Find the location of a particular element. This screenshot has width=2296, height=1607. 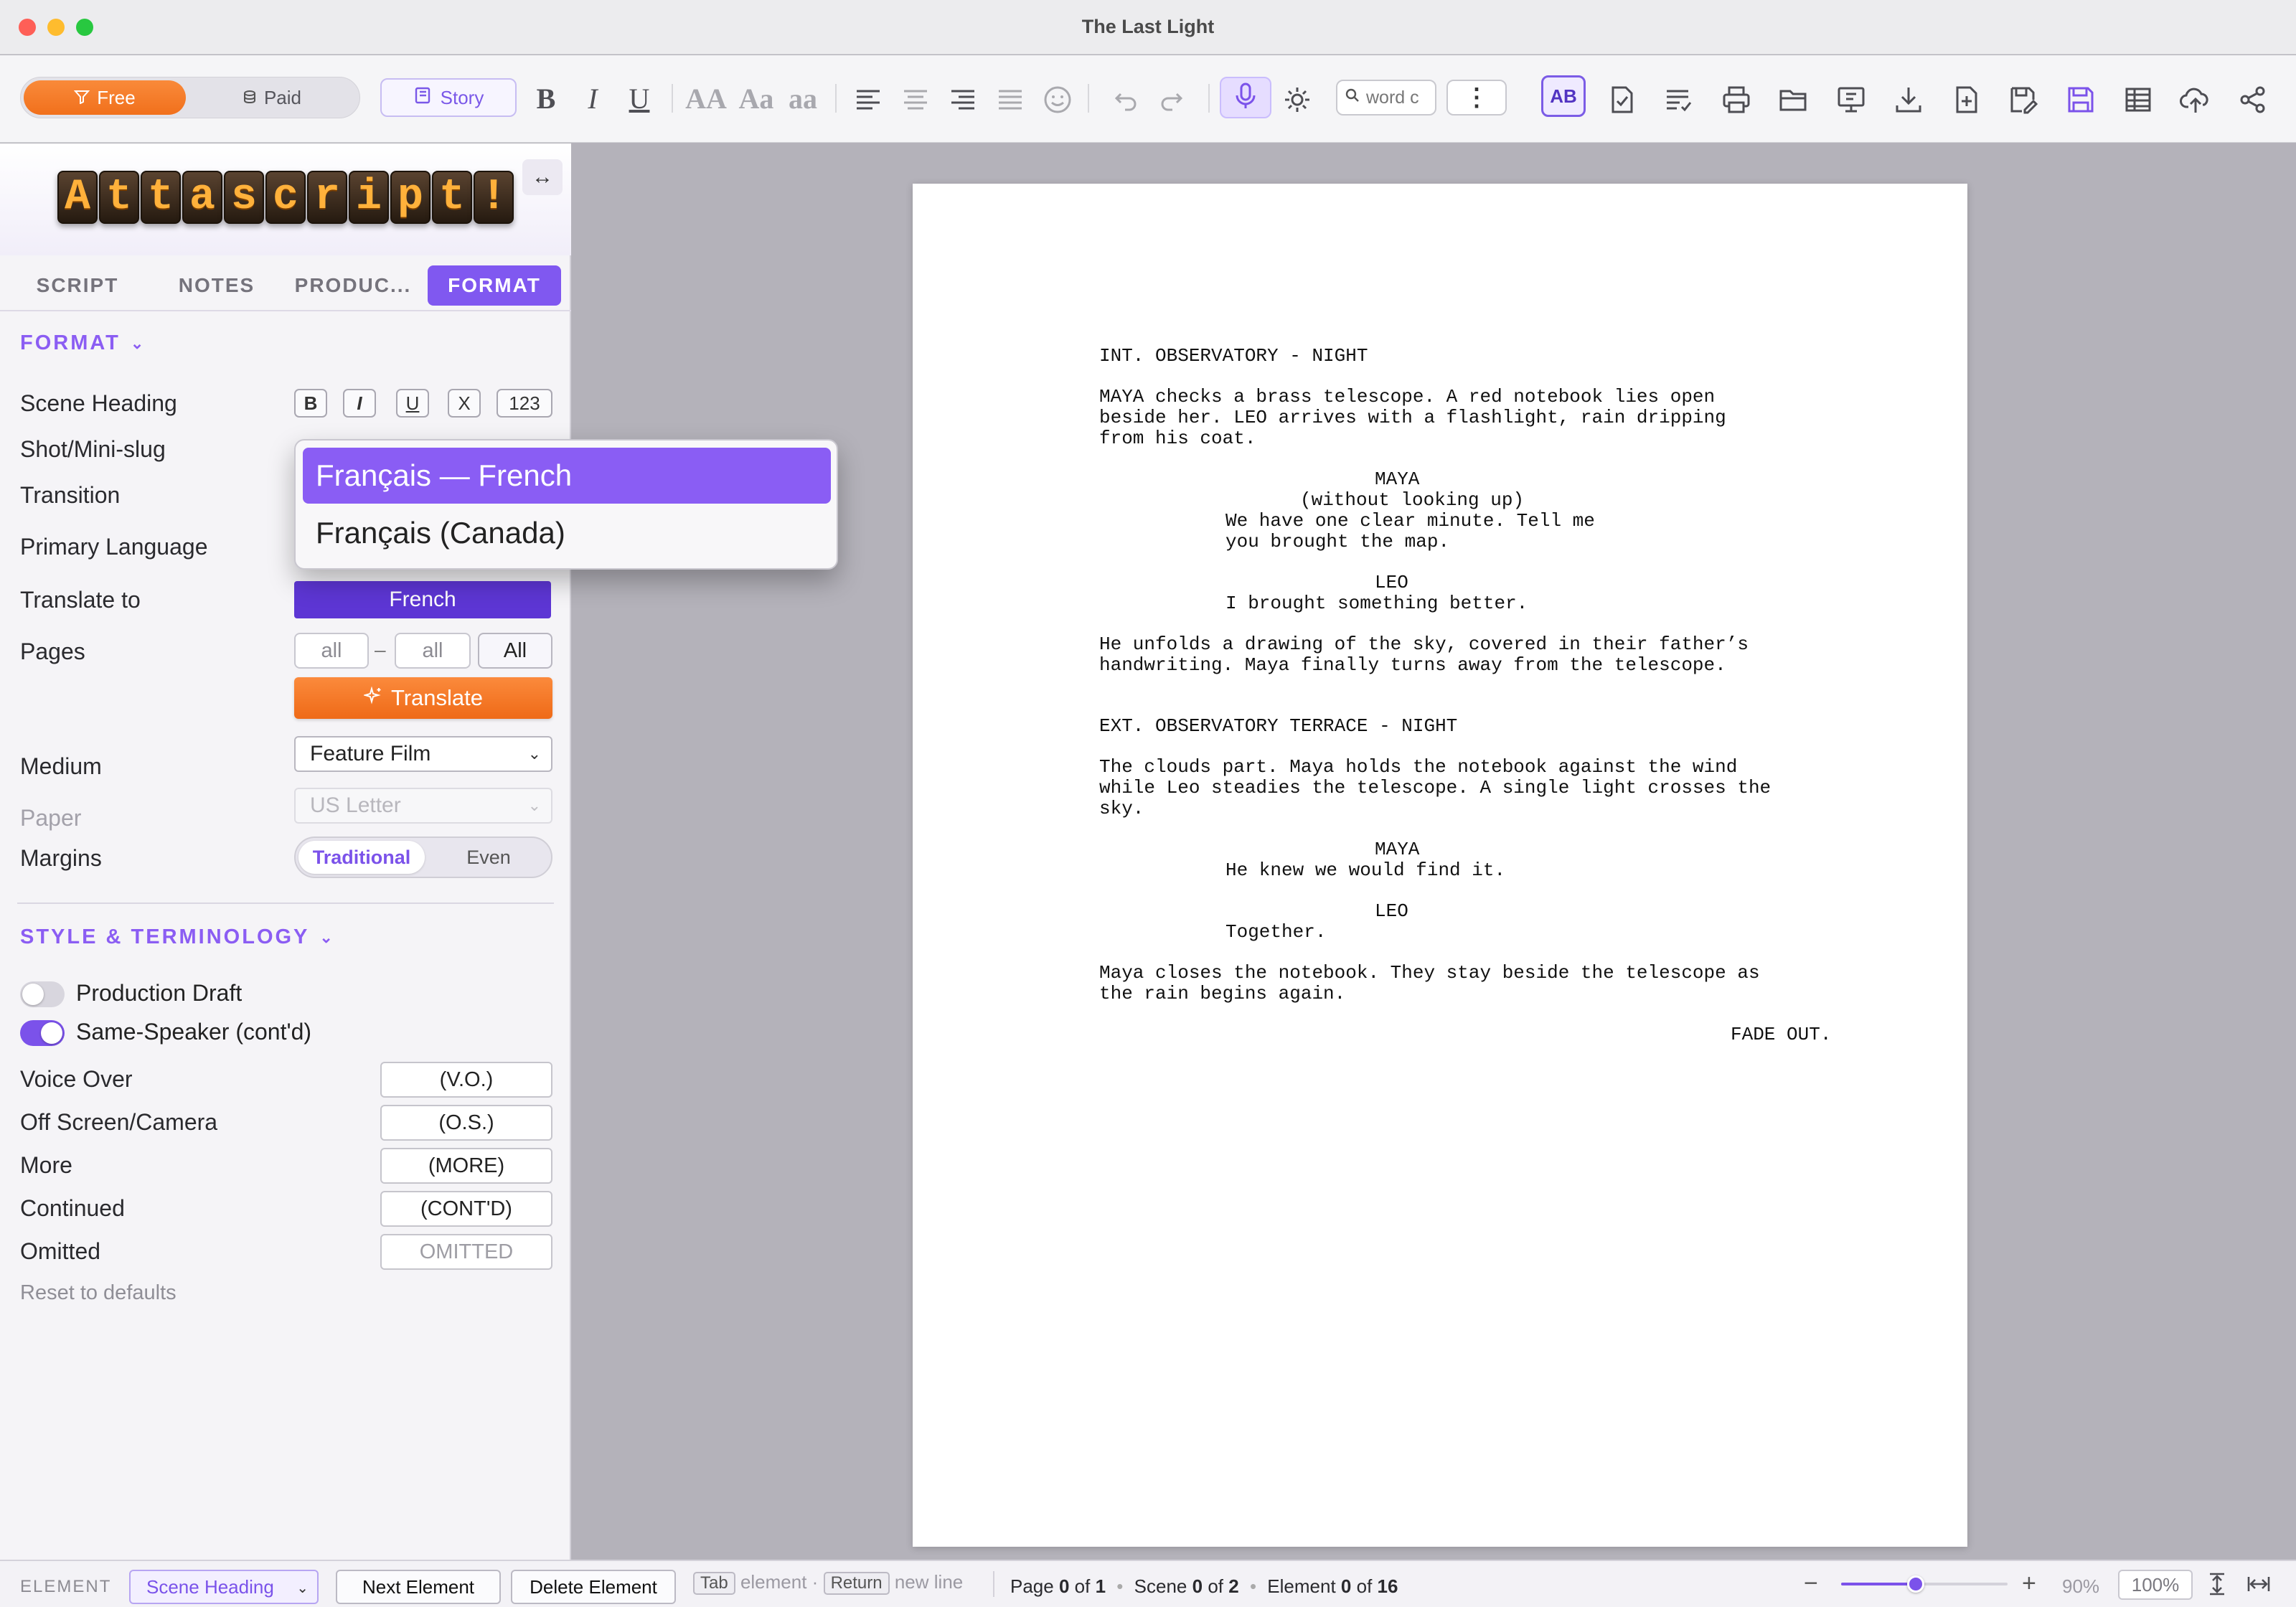

reset-defaults-link: Reset to defaults is located at coordinates (99, 1293).